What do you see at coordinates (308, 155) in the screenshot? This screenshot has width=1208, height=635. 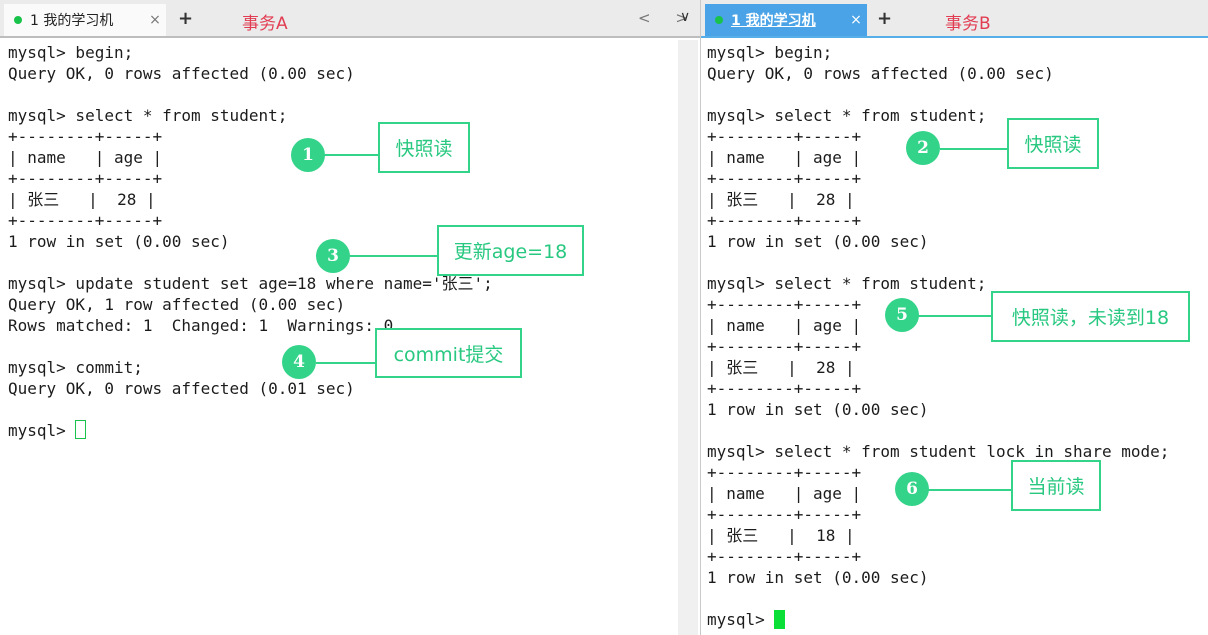 I see `step-badge-1: 1` at bounding box center [308, 155].